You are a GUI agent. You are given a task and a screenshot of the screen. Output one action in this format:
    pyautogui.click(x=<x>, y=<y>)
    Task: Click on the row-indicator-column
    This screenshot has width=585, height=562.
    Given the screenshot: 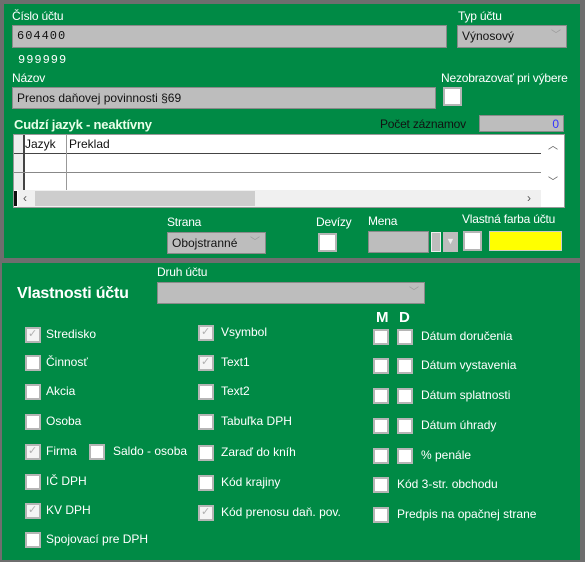 What is the action you would take?
    pyautogui.click(x=19, y=162)
    